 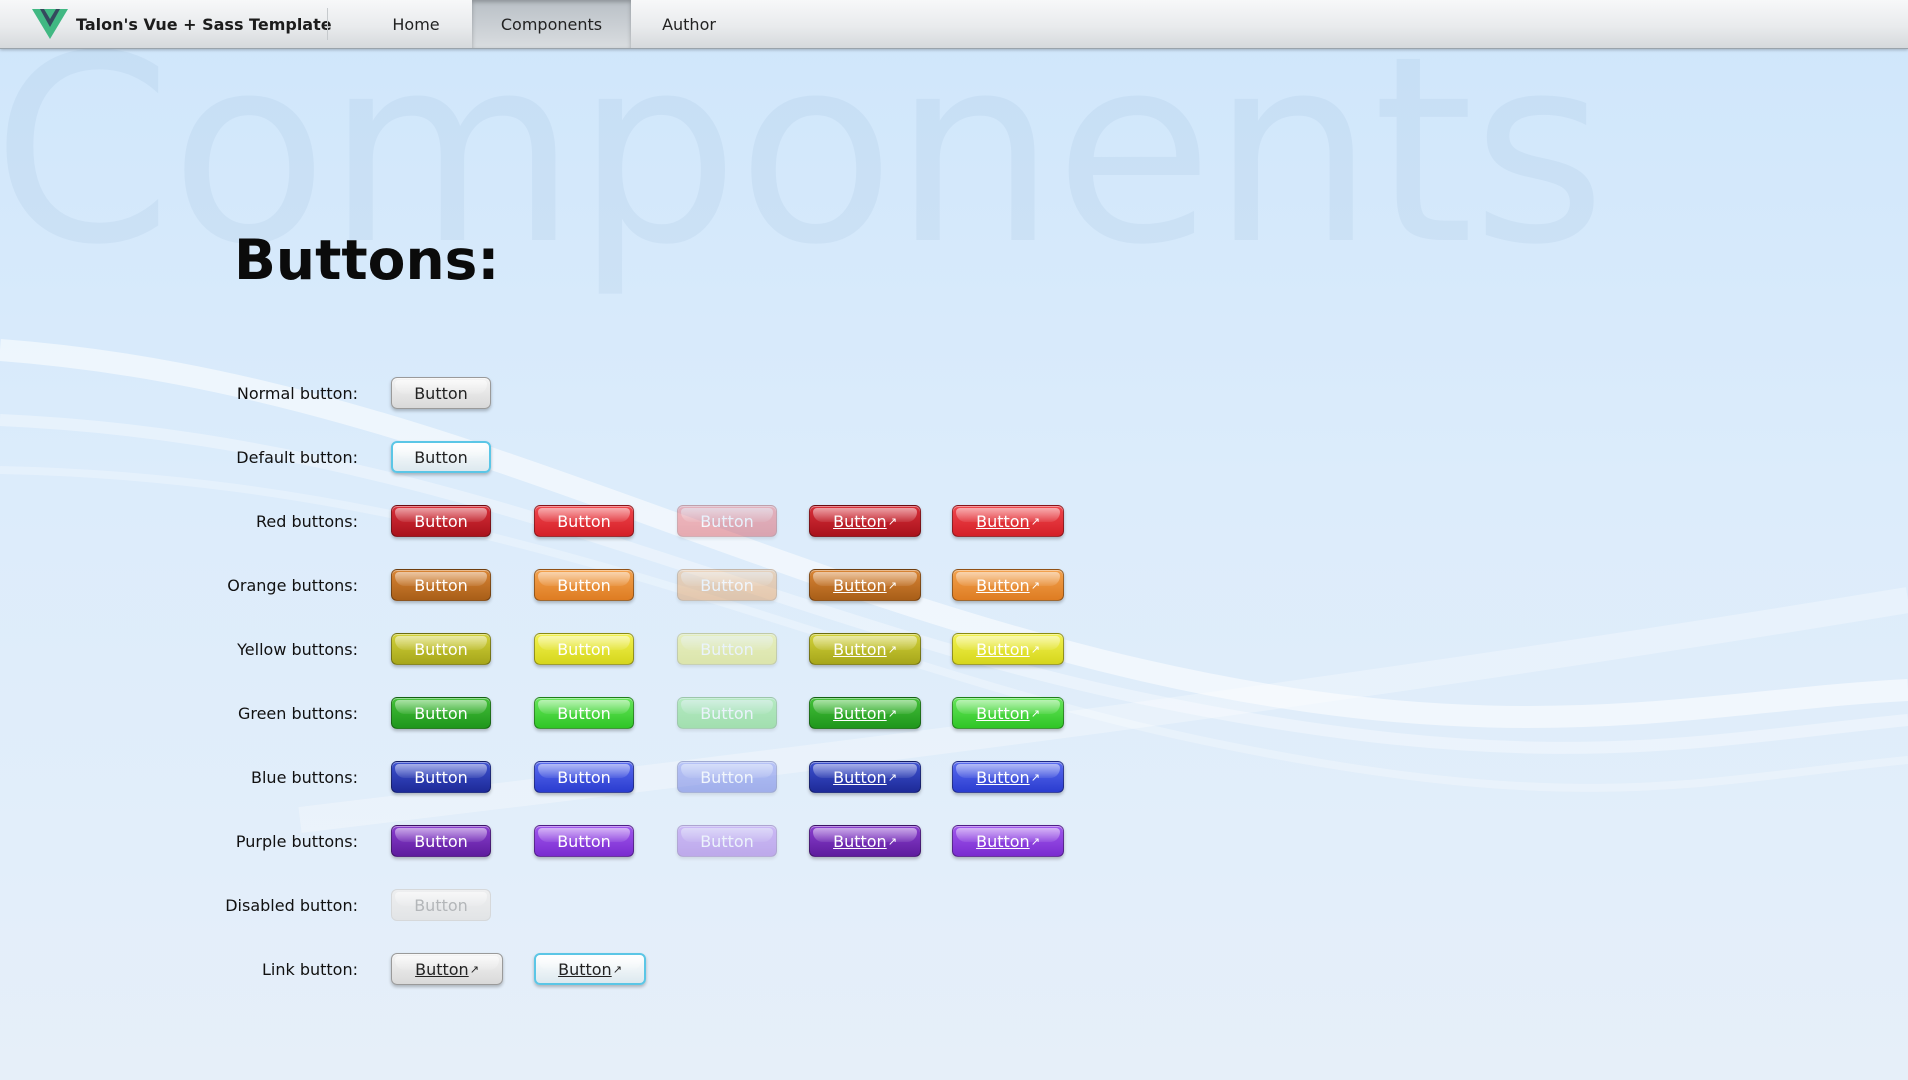 I want to click on row-normal-button: Normal button: Button, so click(x=600, y=394).